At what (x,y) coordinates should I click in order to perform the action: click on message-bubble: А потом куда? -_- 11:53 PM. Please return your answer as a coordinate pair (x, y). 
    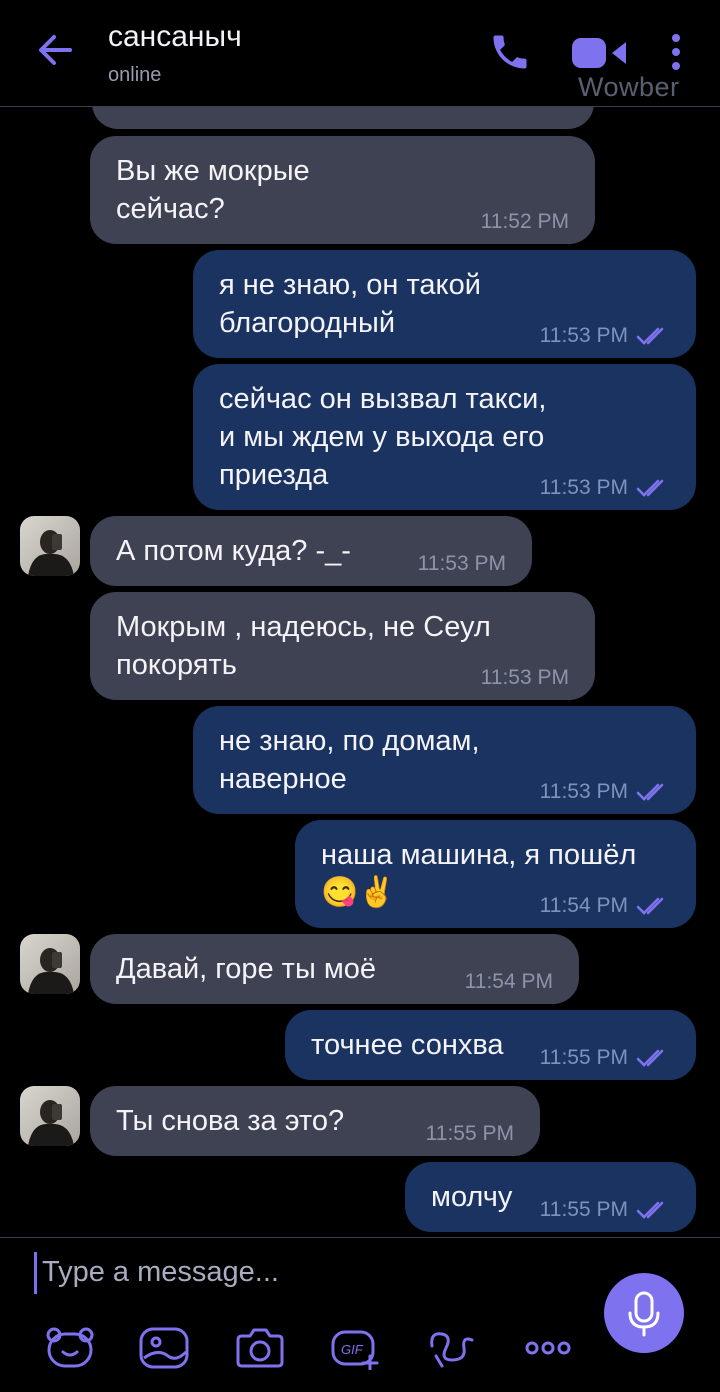
    Looking at the image, I should click on (311, 551).